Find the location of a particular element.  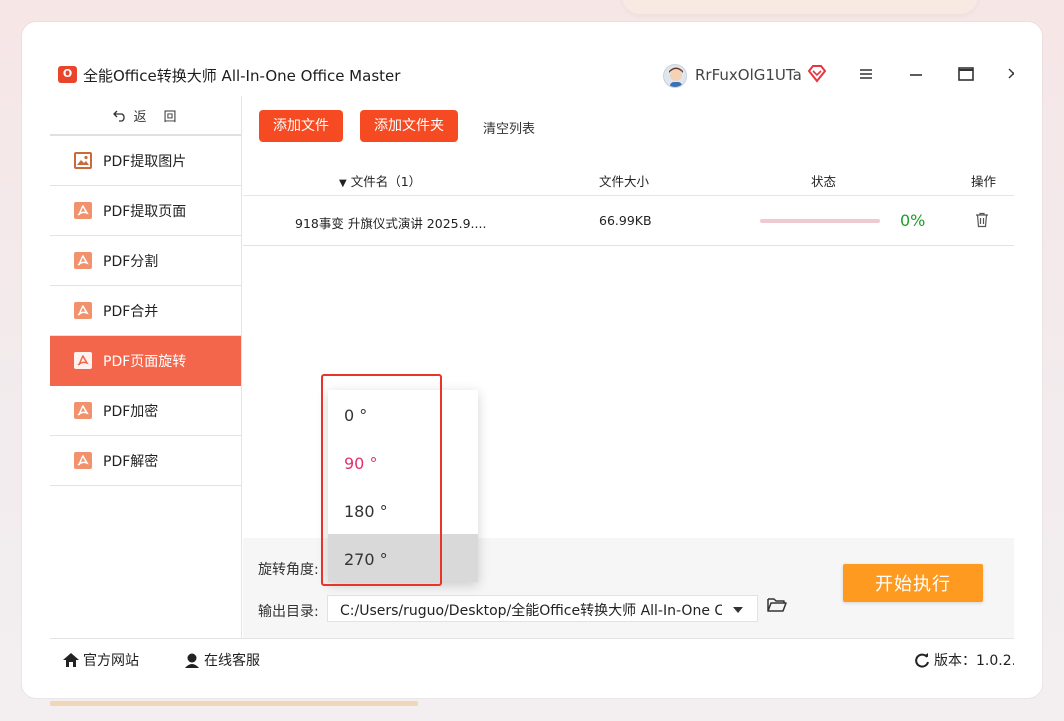

rotation-dropdown: 0 ° 90 ° 180 ° 270 ° is located at coordinates (403, 486).